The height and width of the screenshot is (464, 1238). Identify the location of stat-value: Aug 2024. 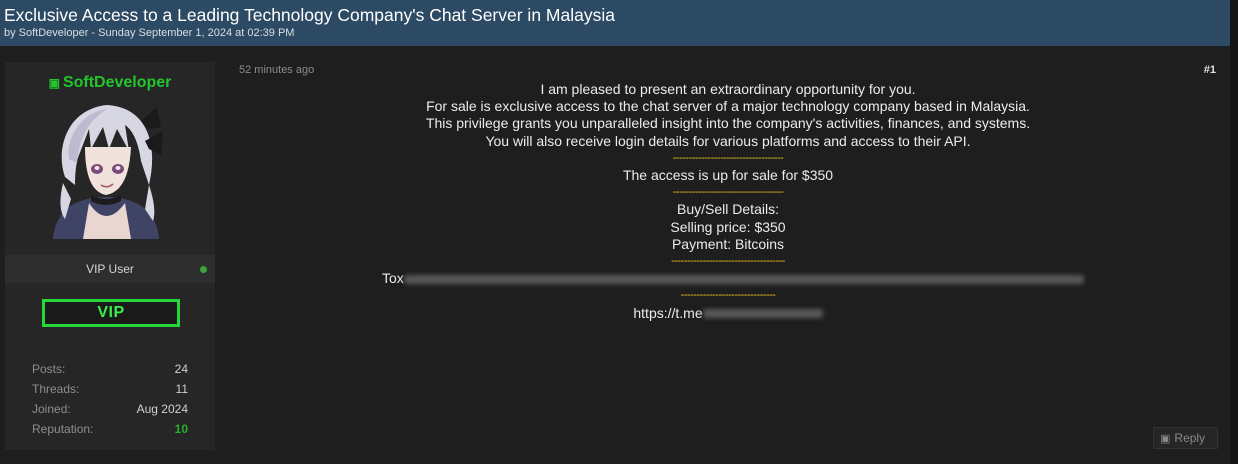
(162, 409).